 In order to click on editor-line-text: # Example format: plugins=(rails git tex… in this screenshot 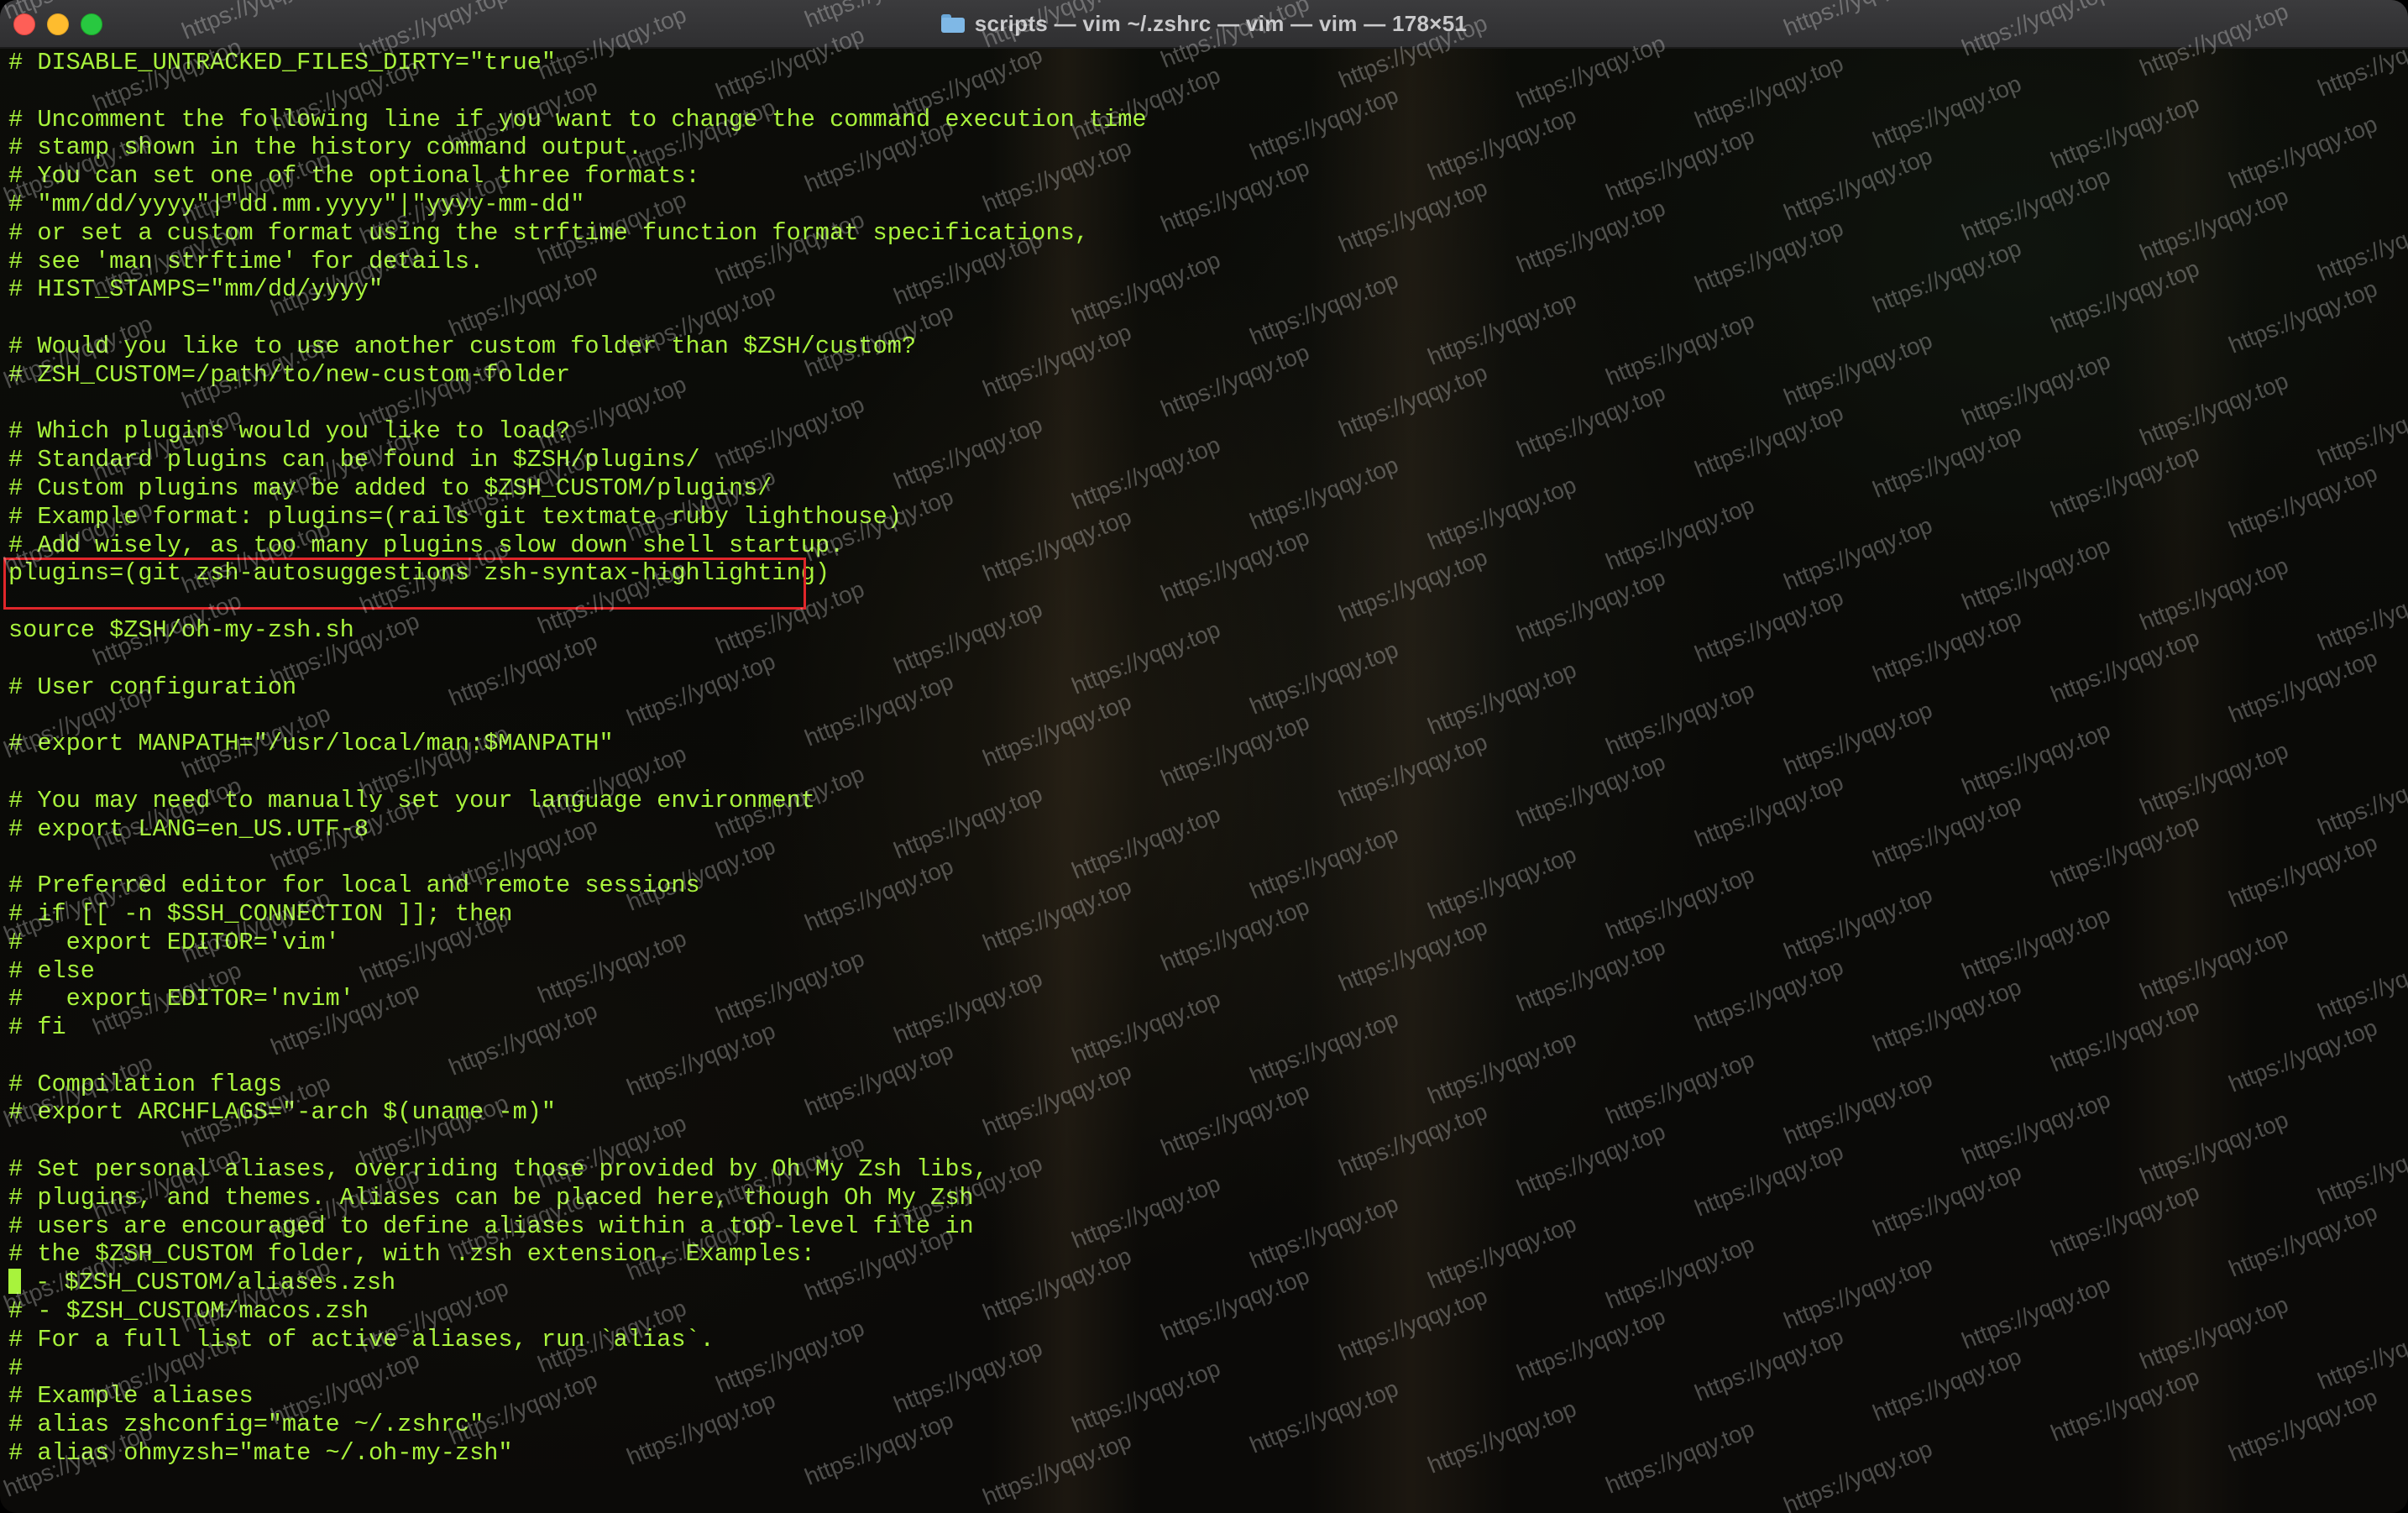, I will do `click(455, 516)`.